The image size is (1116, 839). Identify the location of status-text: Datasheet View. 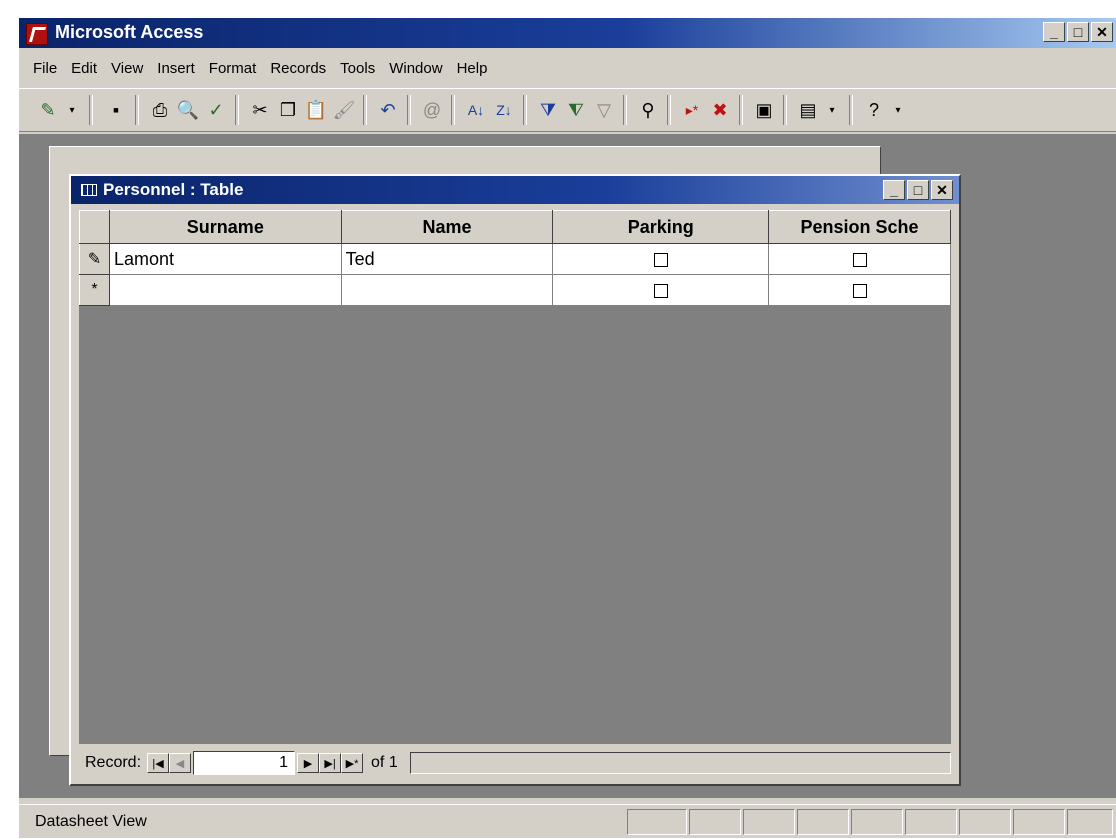
(91, 821).